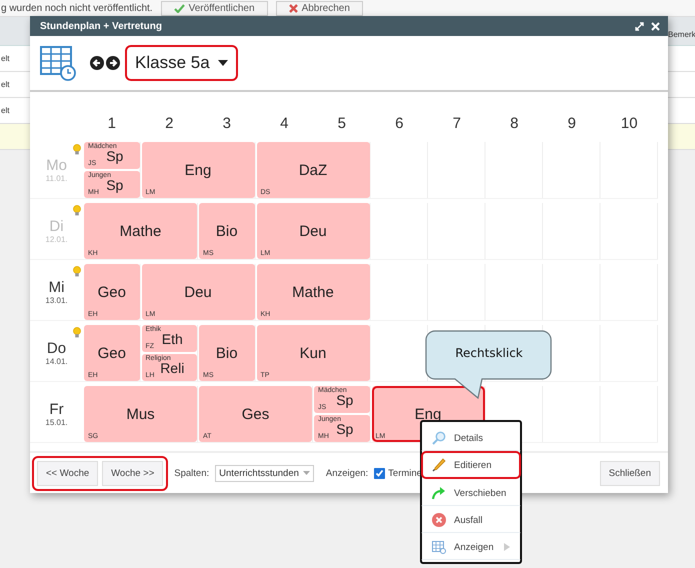 The image size is (695, 568). Describe the element at coordinates (471, 465) in the screenshot. I see `menu-item: Editieren` at that location.